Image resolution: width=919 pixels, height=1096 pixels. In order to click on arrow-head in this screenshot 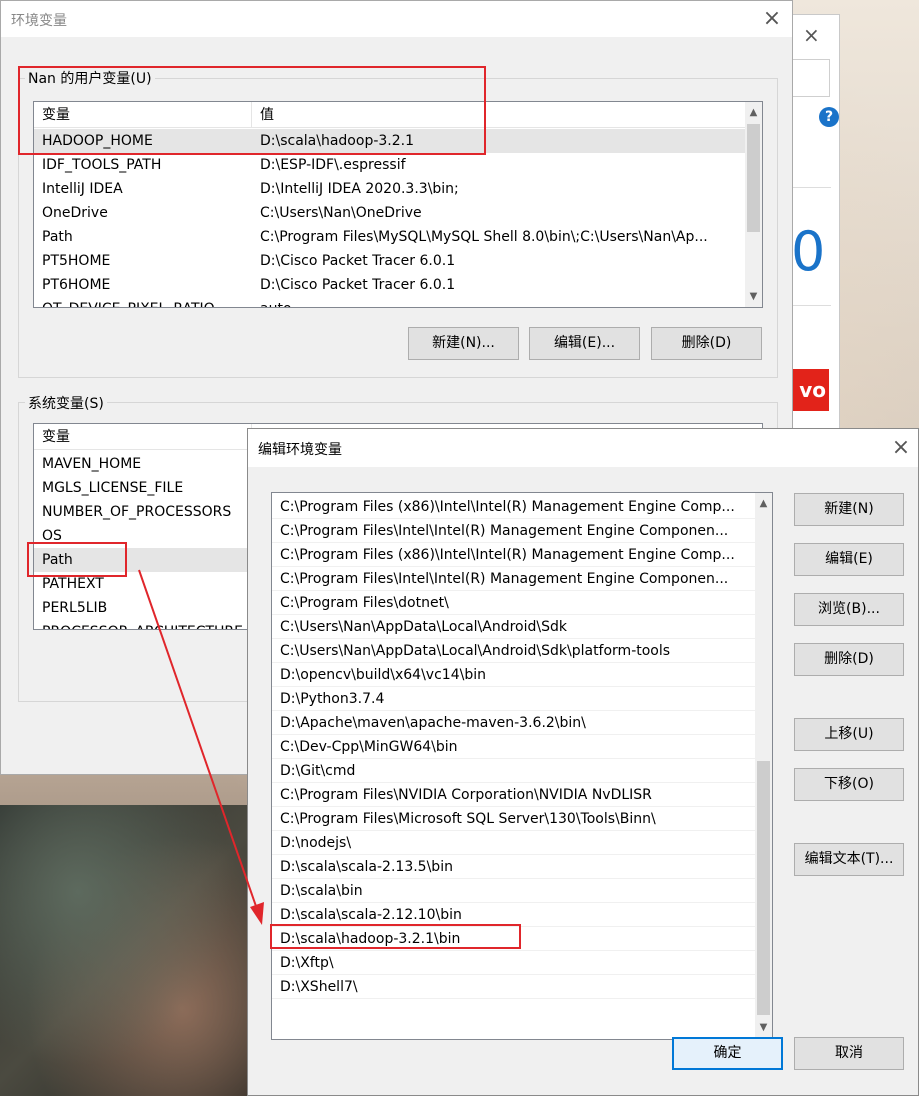, I will do `click(257, 913)`.